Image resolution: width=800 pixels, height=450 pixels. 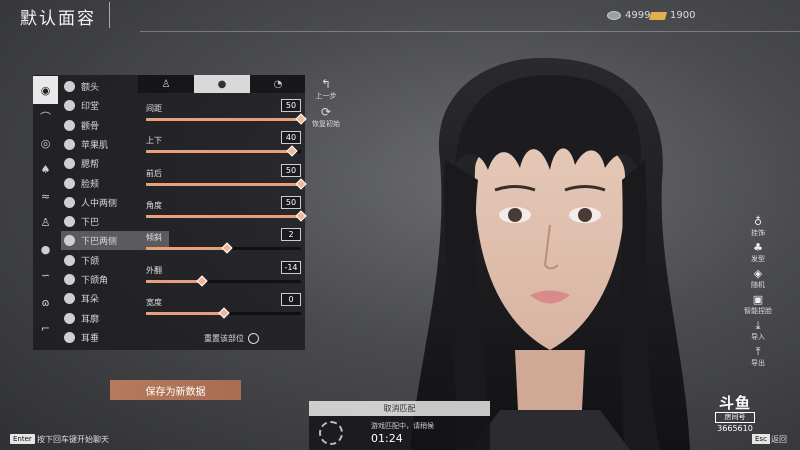 What do you see at coordinates (90, 261) in the screenshot?
I see `sub-part-label: 下颌` at bounding box center [90, 261].